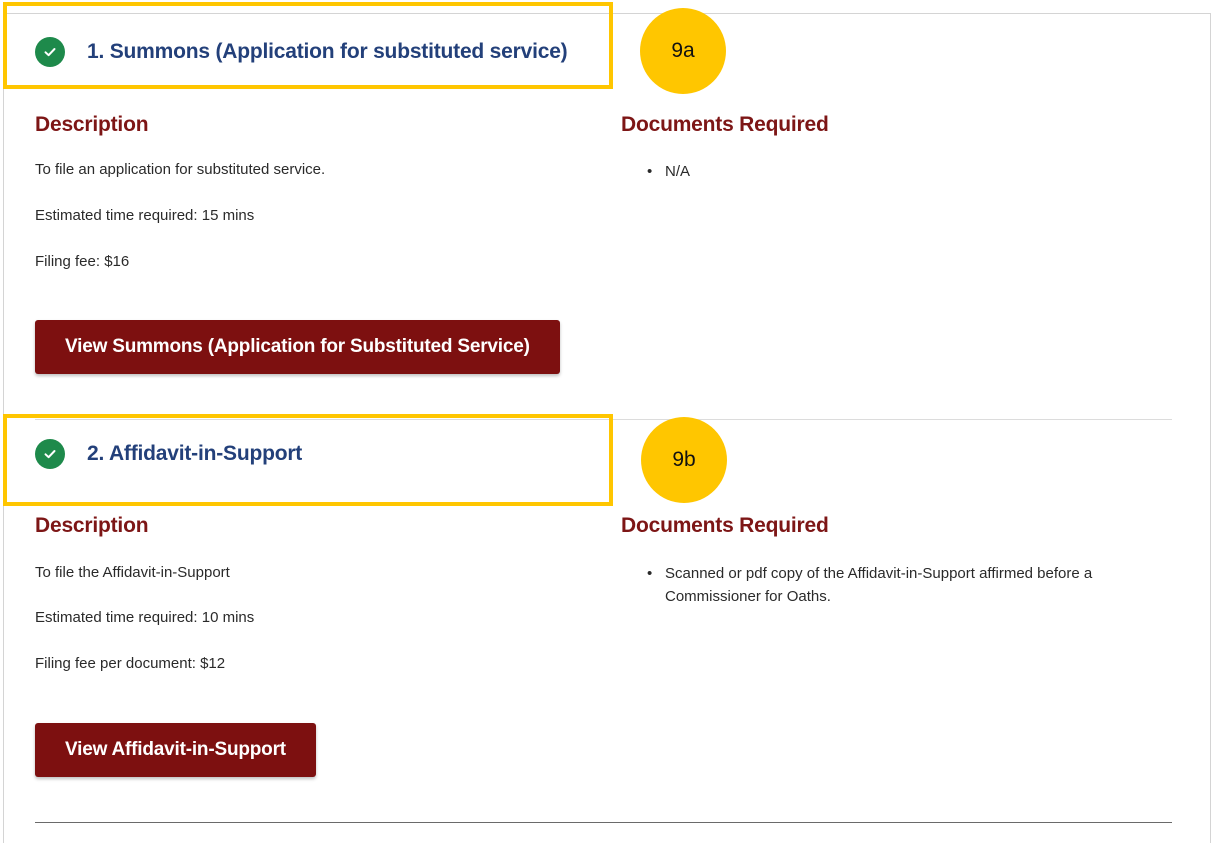 The height and width of the screenshot is (843, 1215). What do you see at coordinates (725, 124) in the screenshot?
I see `step-1-documents-heading: Documents Required` at bounding box center [725, 124].